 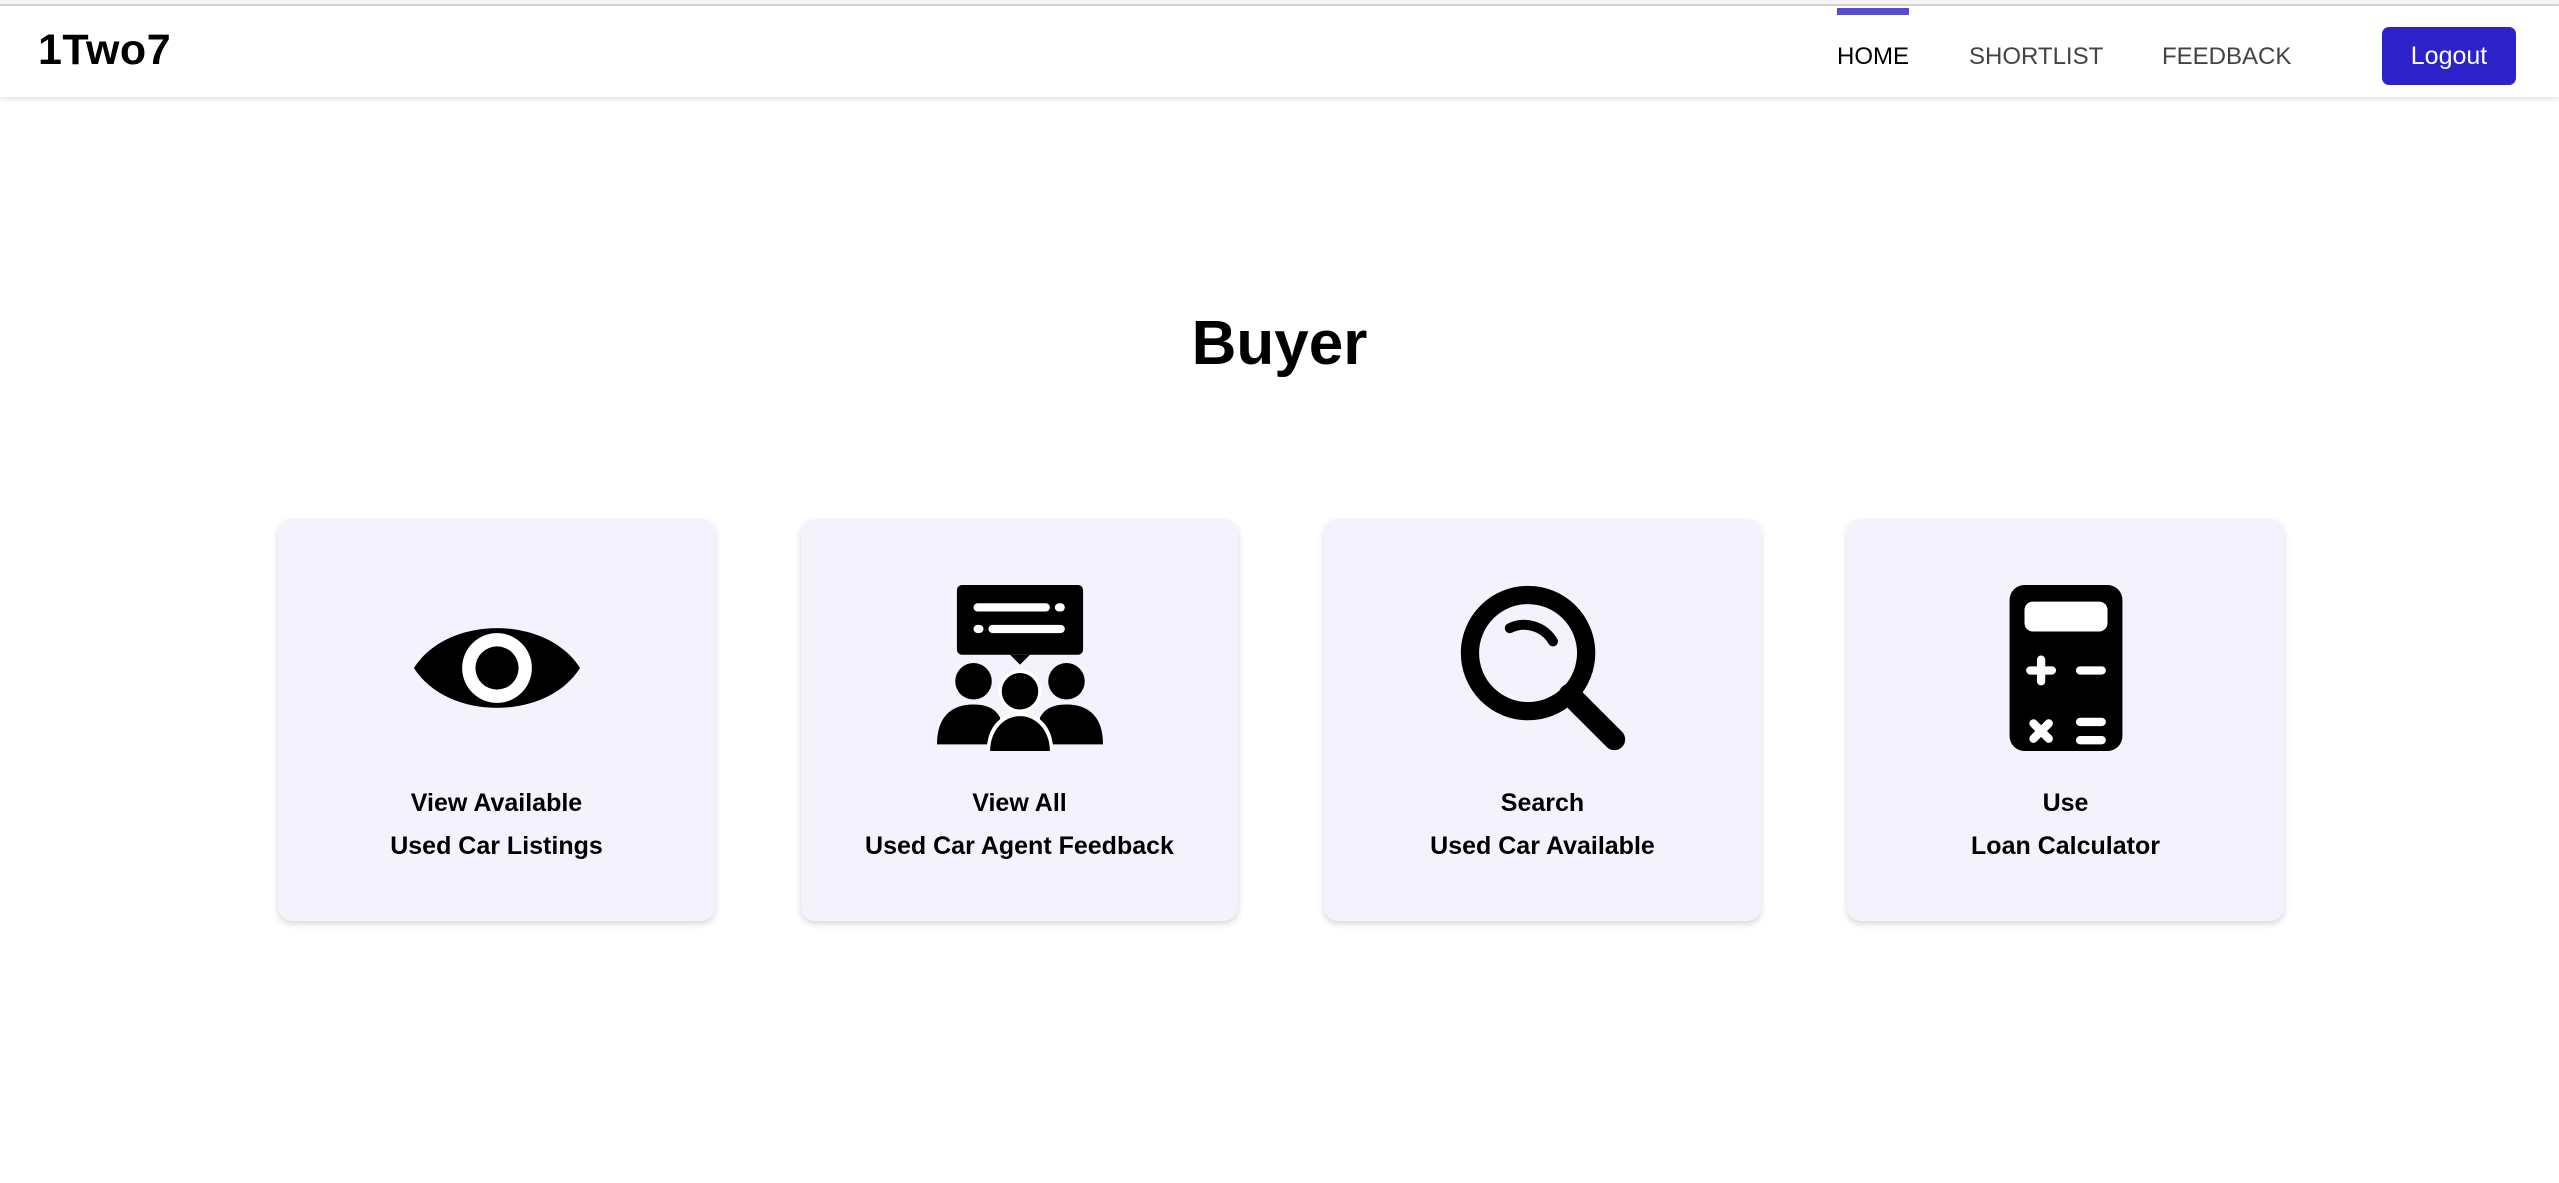 What do you see at coordinates (2065, 803) in the screenshot?
I see `card-label-line1: Use` at bounding box center [2065, 803].